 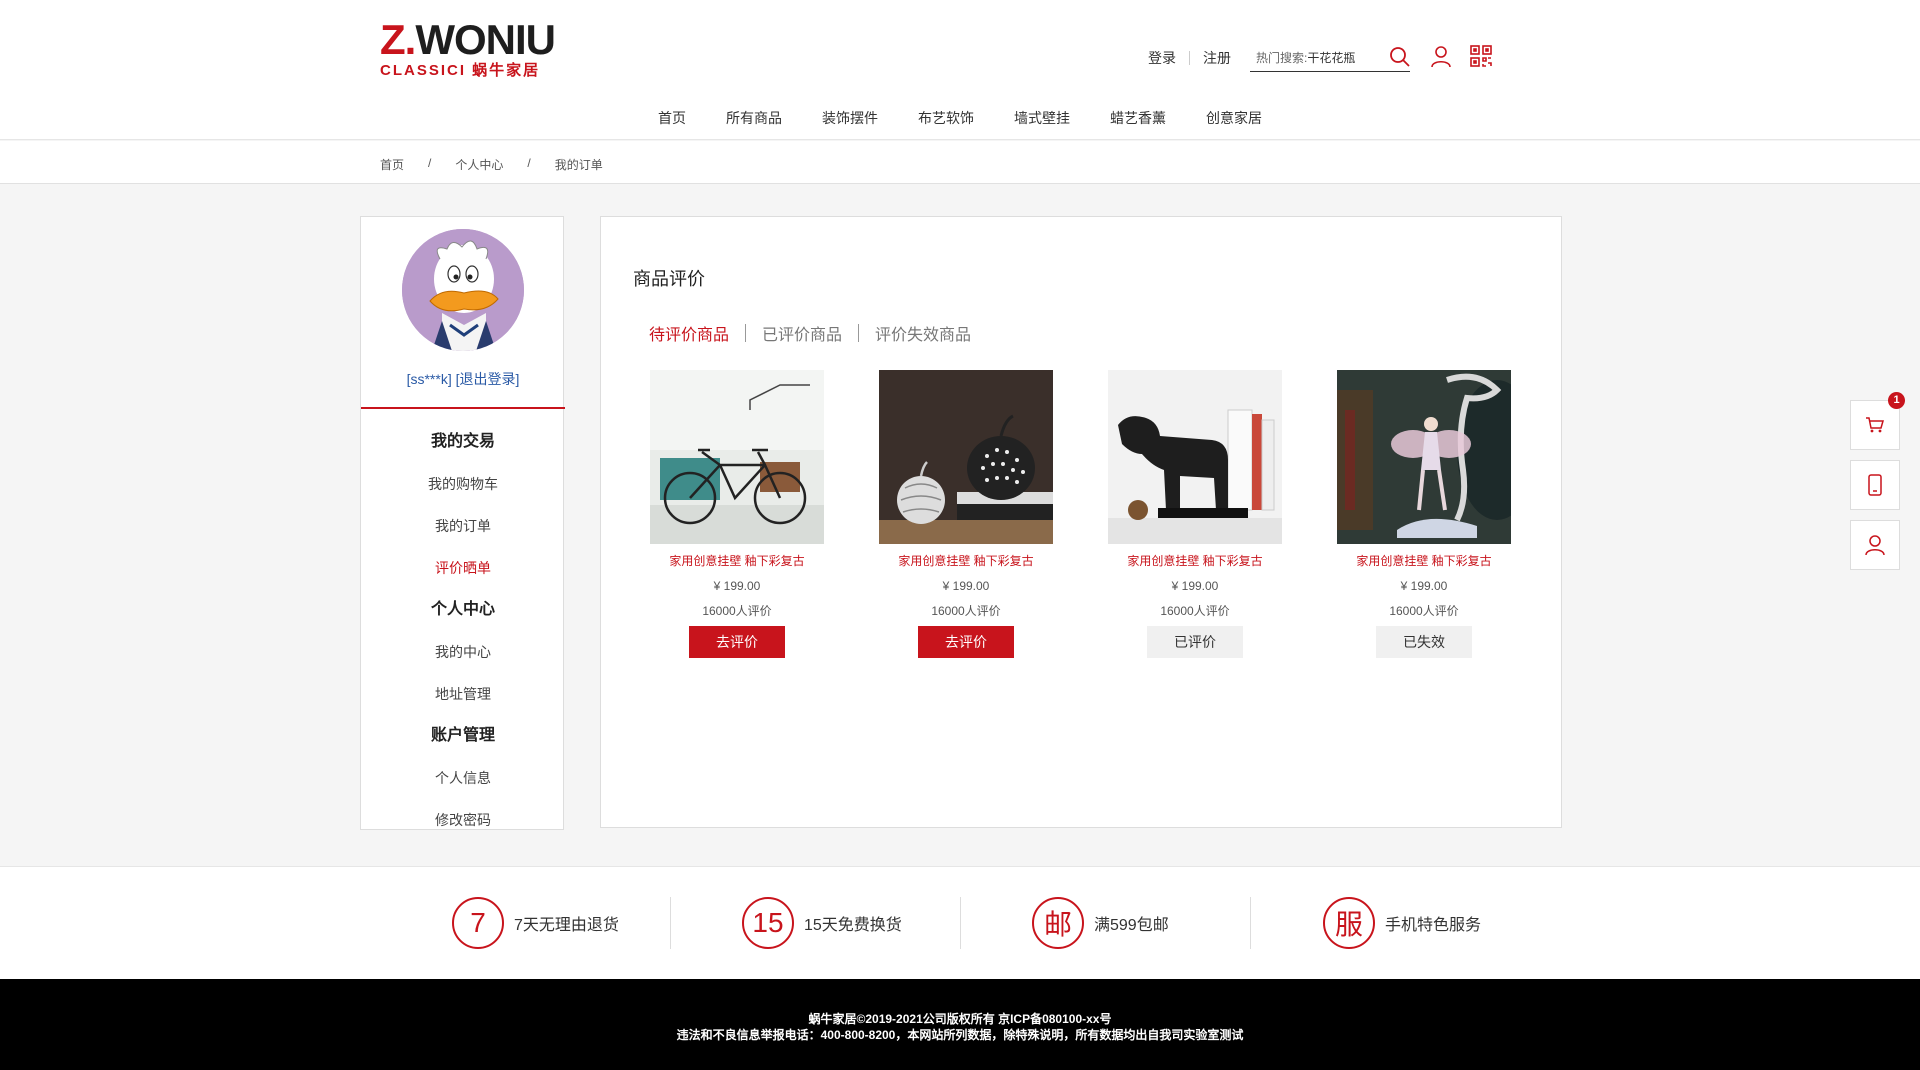 I want to click on qrcode-icon, so click(x=1482, y=57).